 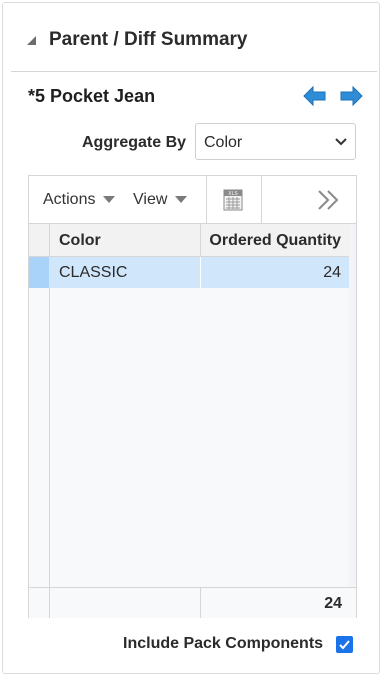 What do you see at coordinates (223, 142) in the screenshot?
I see `aggregate-by-value: Color` at bounding box center [223, 142].